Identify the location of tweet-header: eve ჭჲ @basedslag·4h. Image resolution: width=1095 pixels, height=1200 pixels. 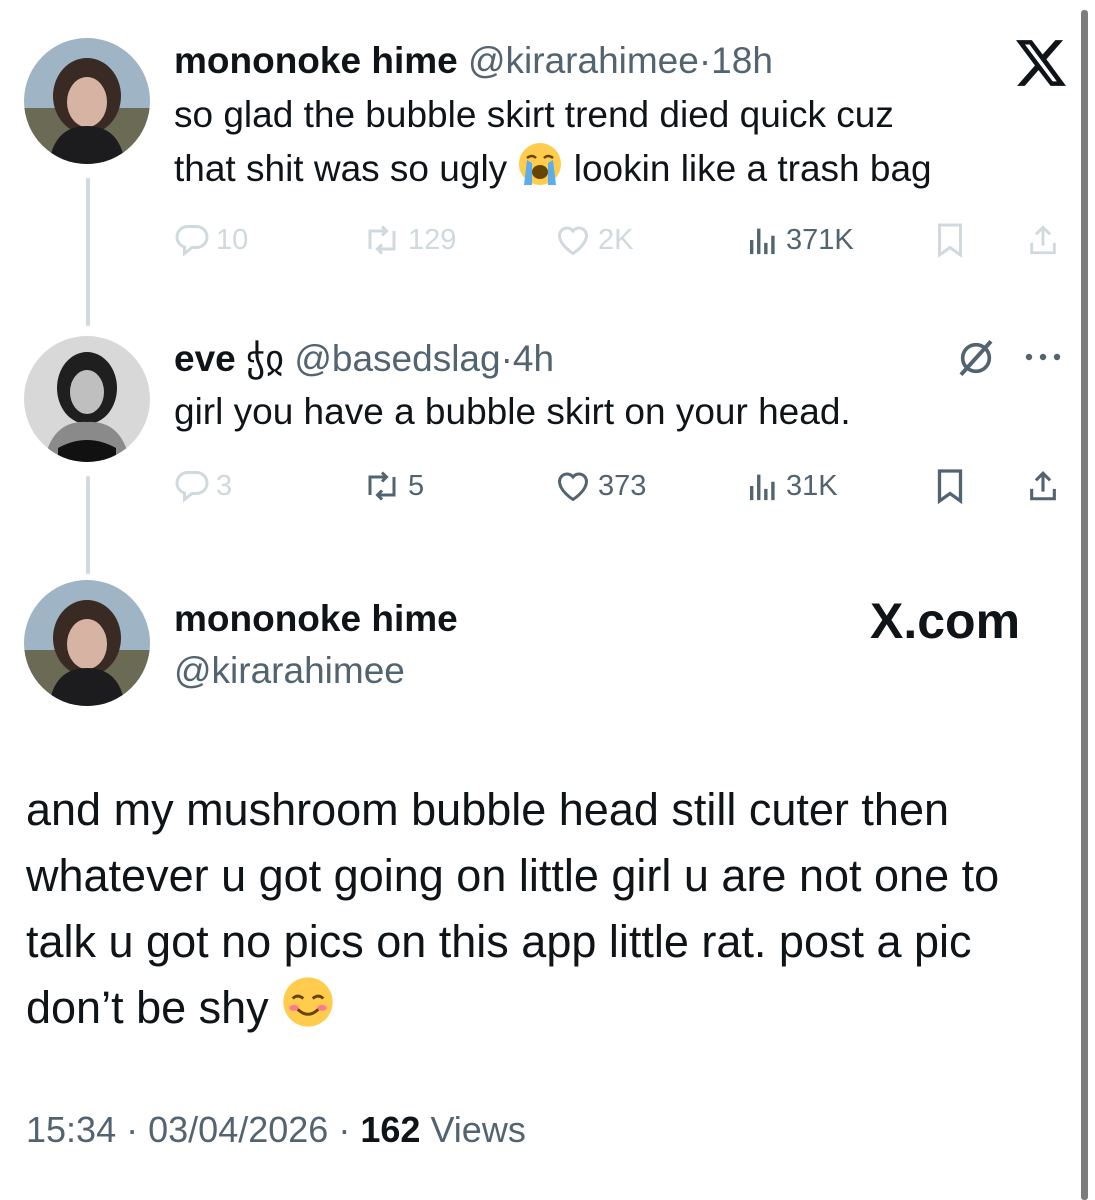
(364, 358).